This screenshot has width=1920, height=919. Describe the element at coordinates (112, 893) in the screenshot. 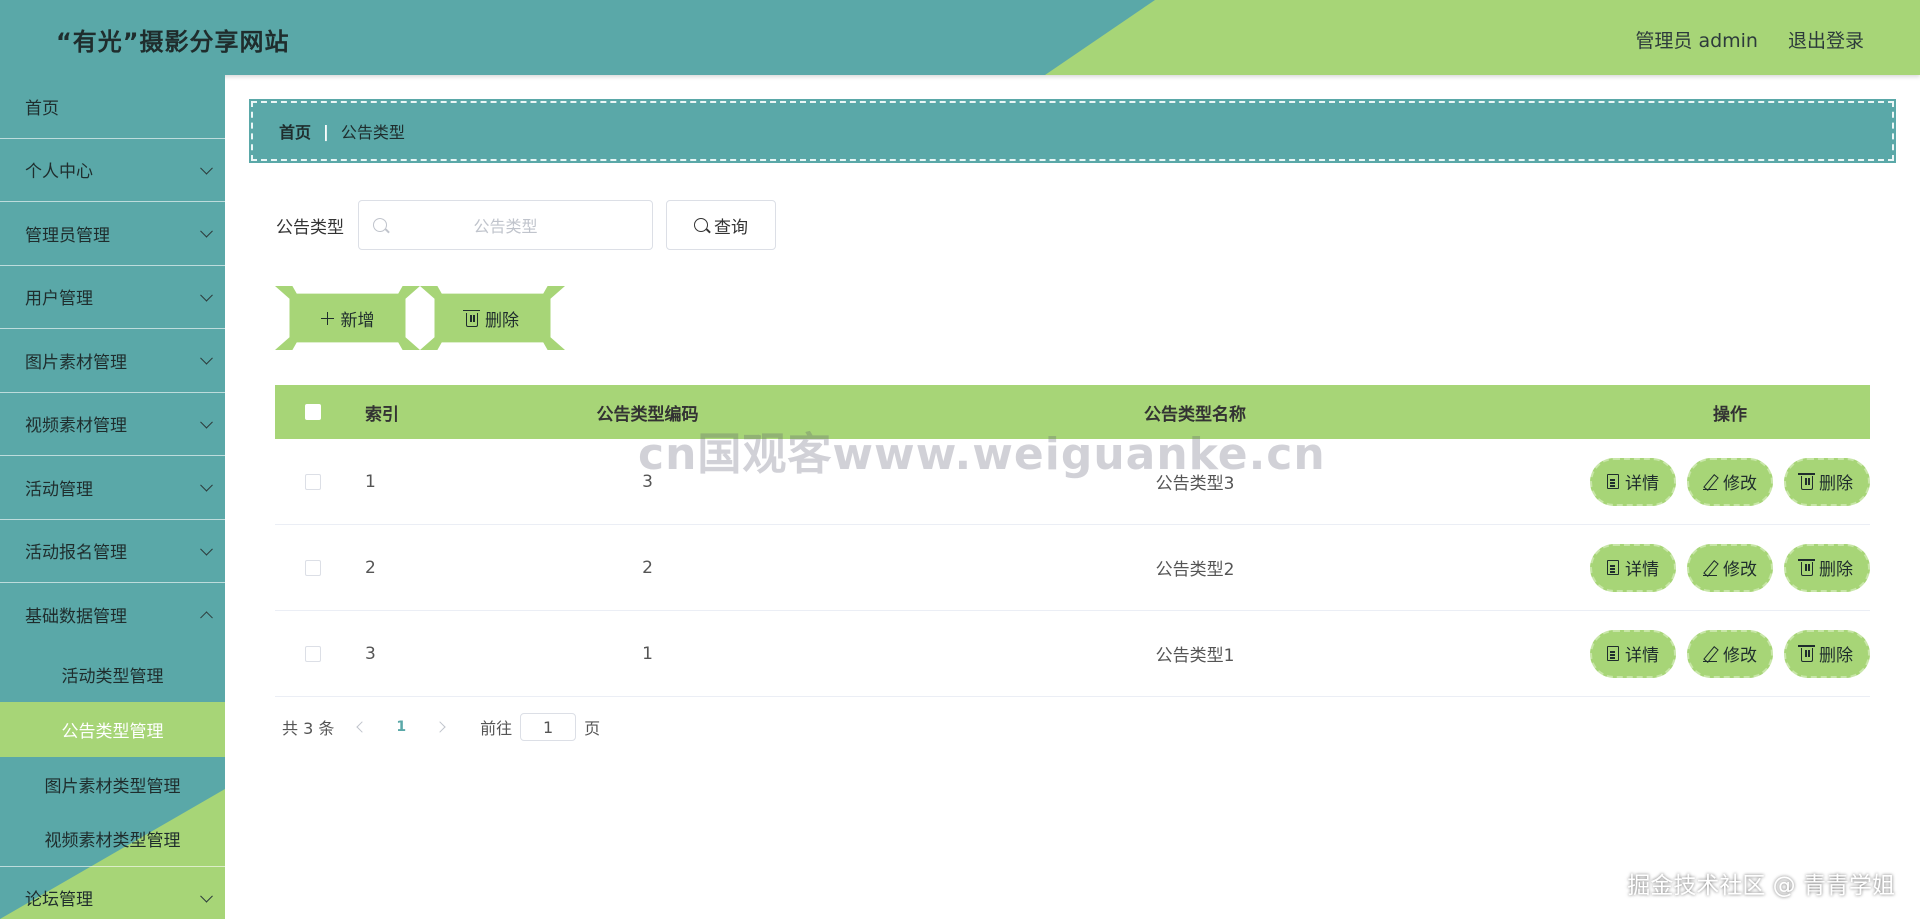

I see `sidebar-item-forum-management: 论坛管理` at that location.